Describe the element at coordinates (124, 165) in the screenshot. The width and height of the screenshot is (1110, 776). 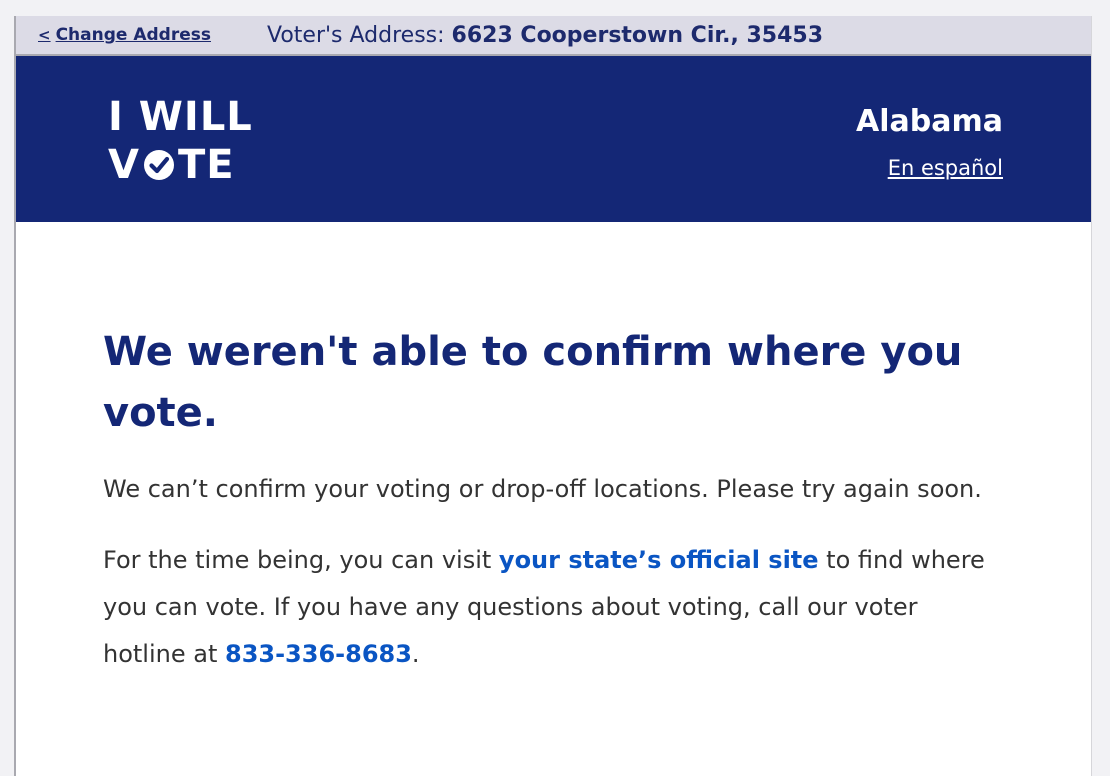
I see `logo-letter-v: V` at that location.